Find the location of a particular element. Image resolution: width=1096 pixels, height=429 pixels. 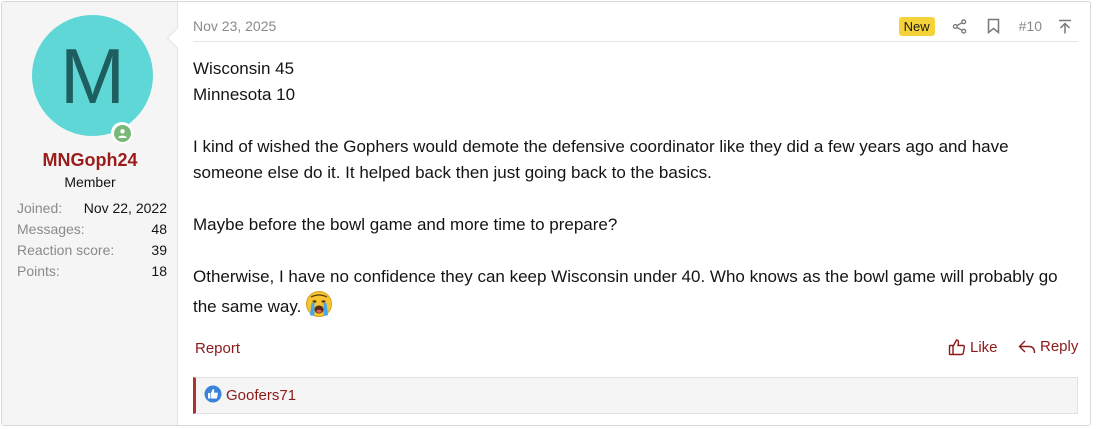

stat-value: Nov 22, 2022 is located at coordinates (125, 208).